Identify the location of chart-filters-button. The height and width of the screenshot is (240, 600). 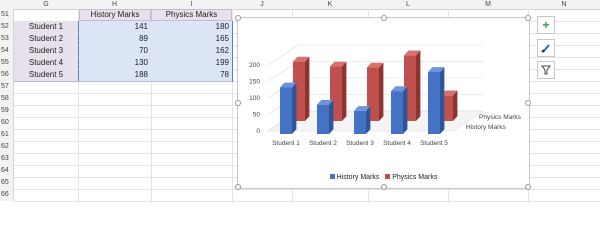
(546, 70).